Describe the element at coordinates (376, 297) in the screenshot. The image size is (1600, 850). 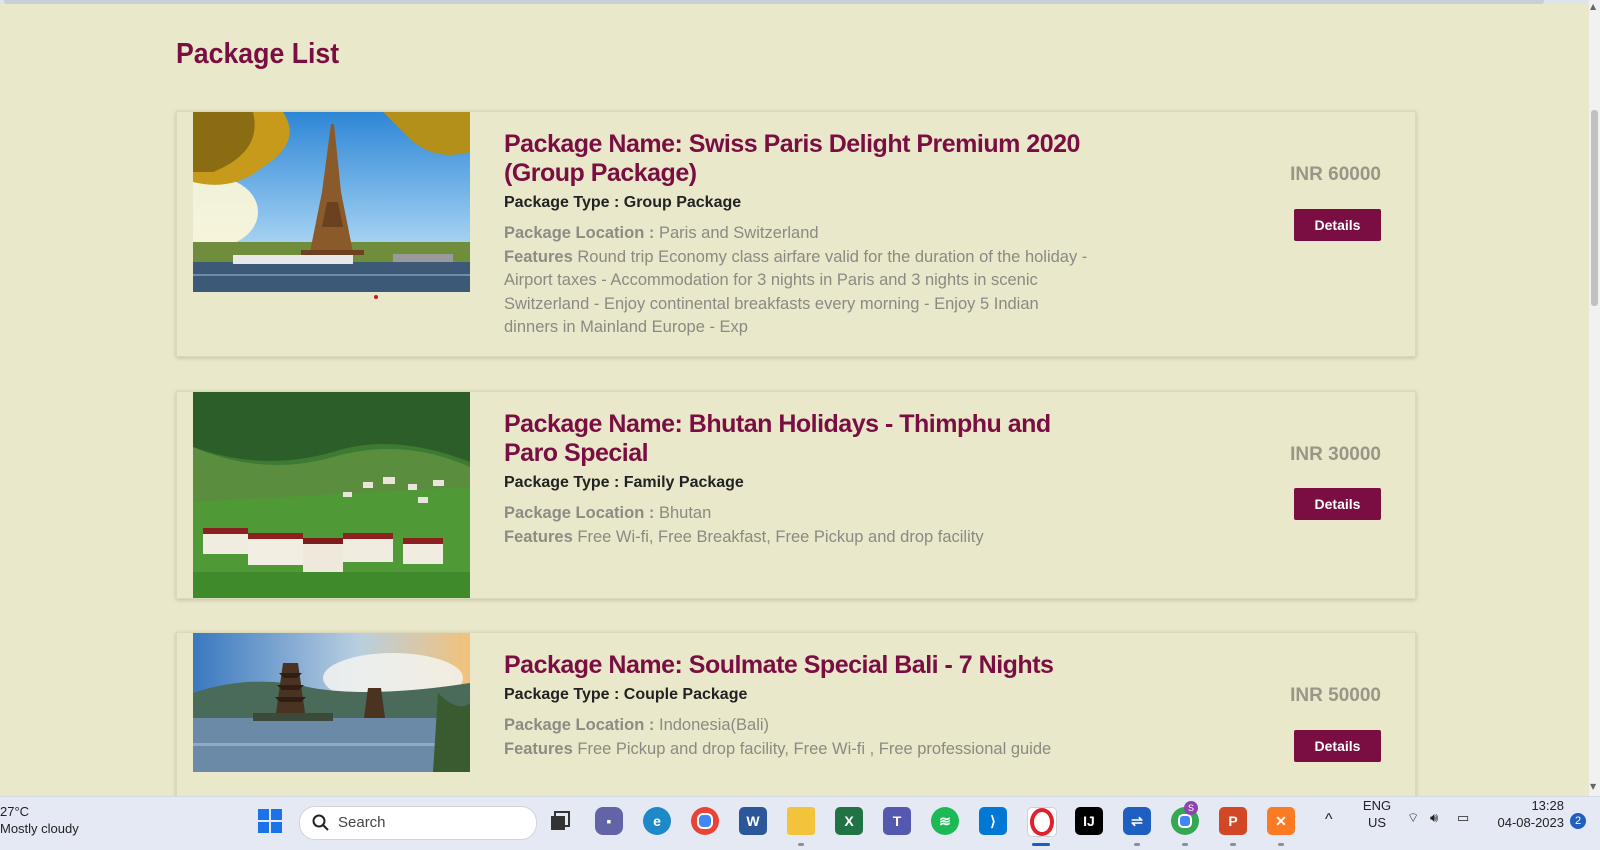
I see `carousel-indicator` at that location.